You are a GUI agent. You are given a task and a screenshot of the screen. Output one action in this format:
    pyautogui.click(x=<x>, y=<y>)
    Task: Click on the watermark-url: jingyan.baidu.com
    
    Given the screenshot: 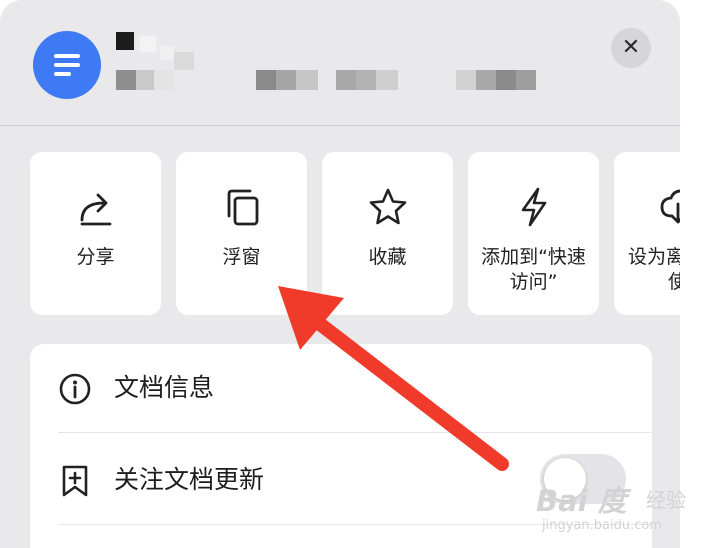 What is the action you would take?
    pyautogui.click(x=602, y=525)
    